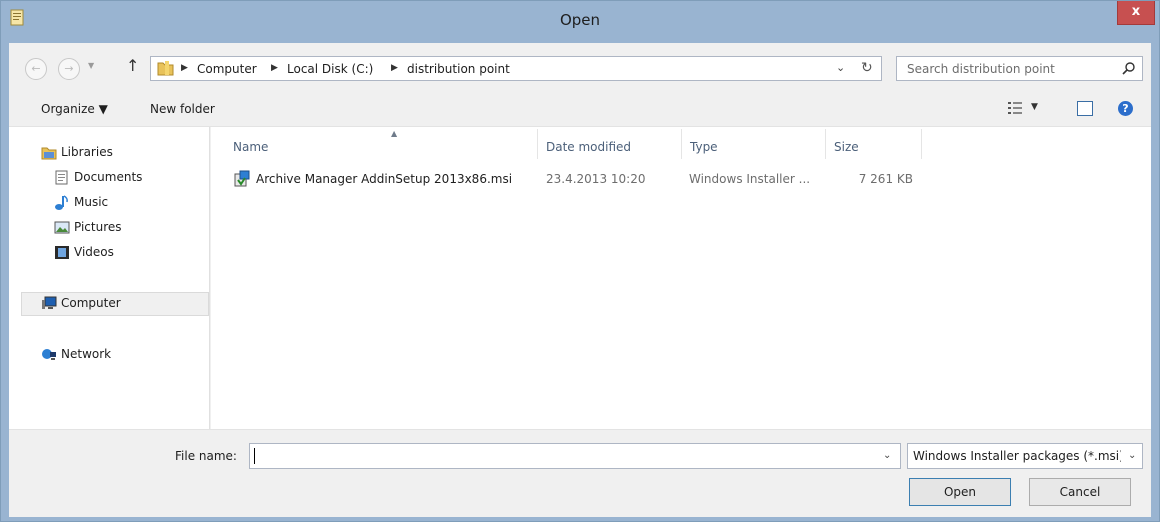 The width and height of the screenshot is (1160, 522). I want to click on close-button: x, so click(1136, 13).